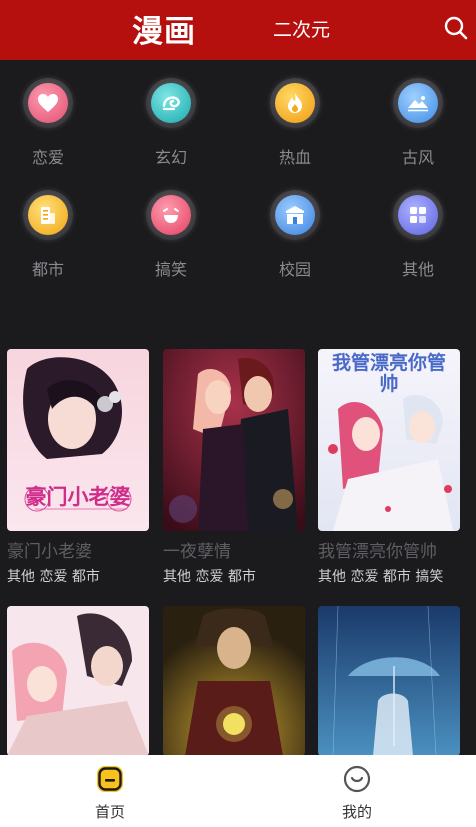 This screenshot has width=476, height=827. Describe the element at coordinates (238, 791) in the screenshot. I see `bottom-nav: 首页 我的` at that location.